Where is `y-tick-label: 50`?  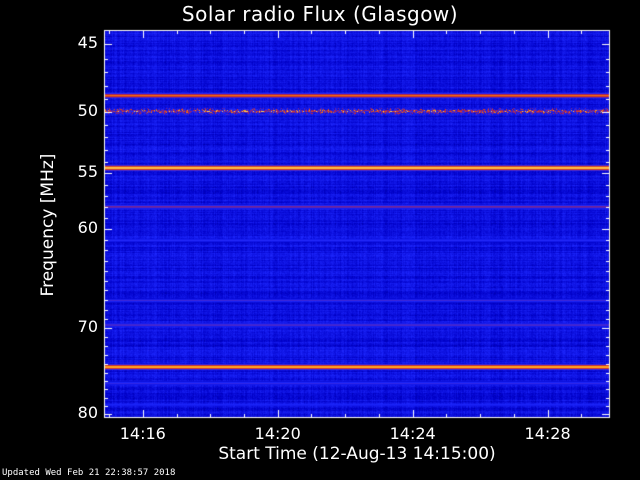 y-tick-label: 50 is located at coordinates (87, 111).